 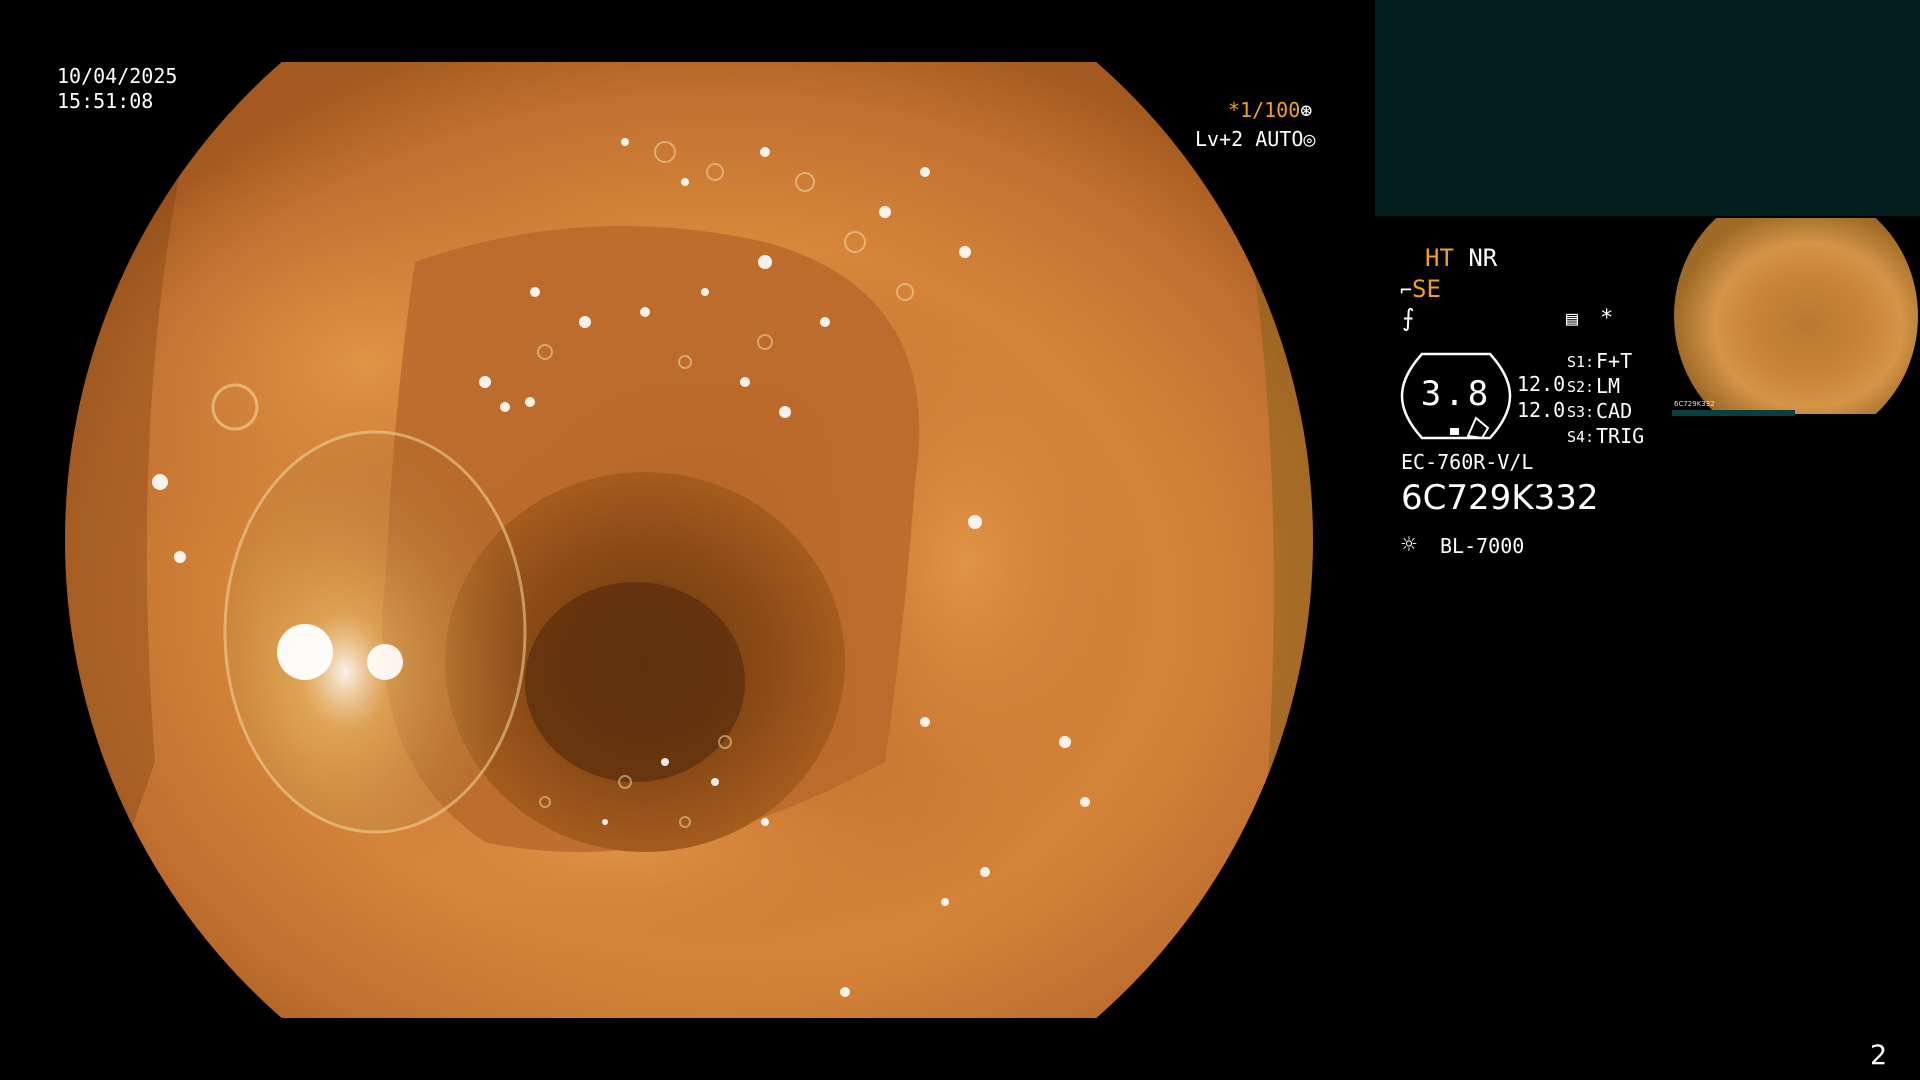 I want to click on value-1: 12.0, so click(x=1541, y=384).